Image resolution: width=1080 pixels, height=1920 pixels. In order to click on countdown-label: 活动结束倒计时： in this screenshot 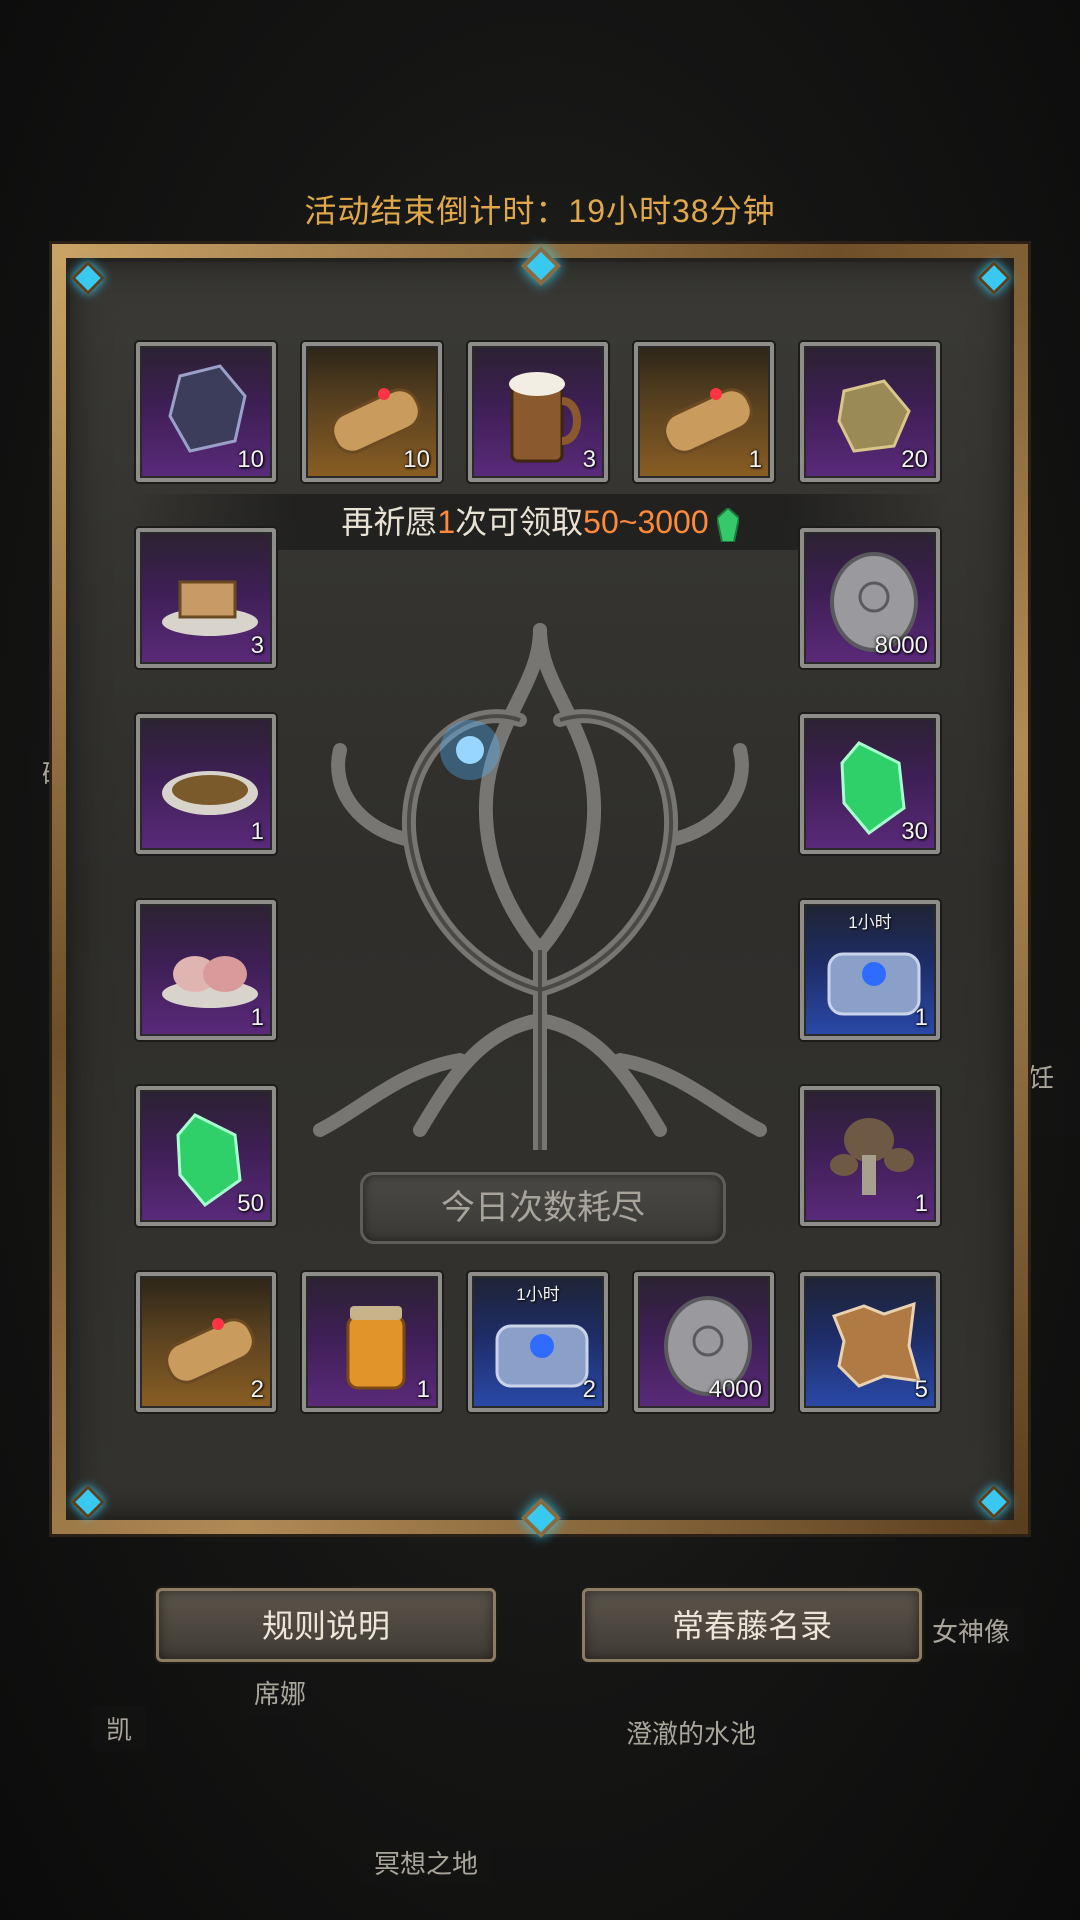, I will do `click(436, 211)`.